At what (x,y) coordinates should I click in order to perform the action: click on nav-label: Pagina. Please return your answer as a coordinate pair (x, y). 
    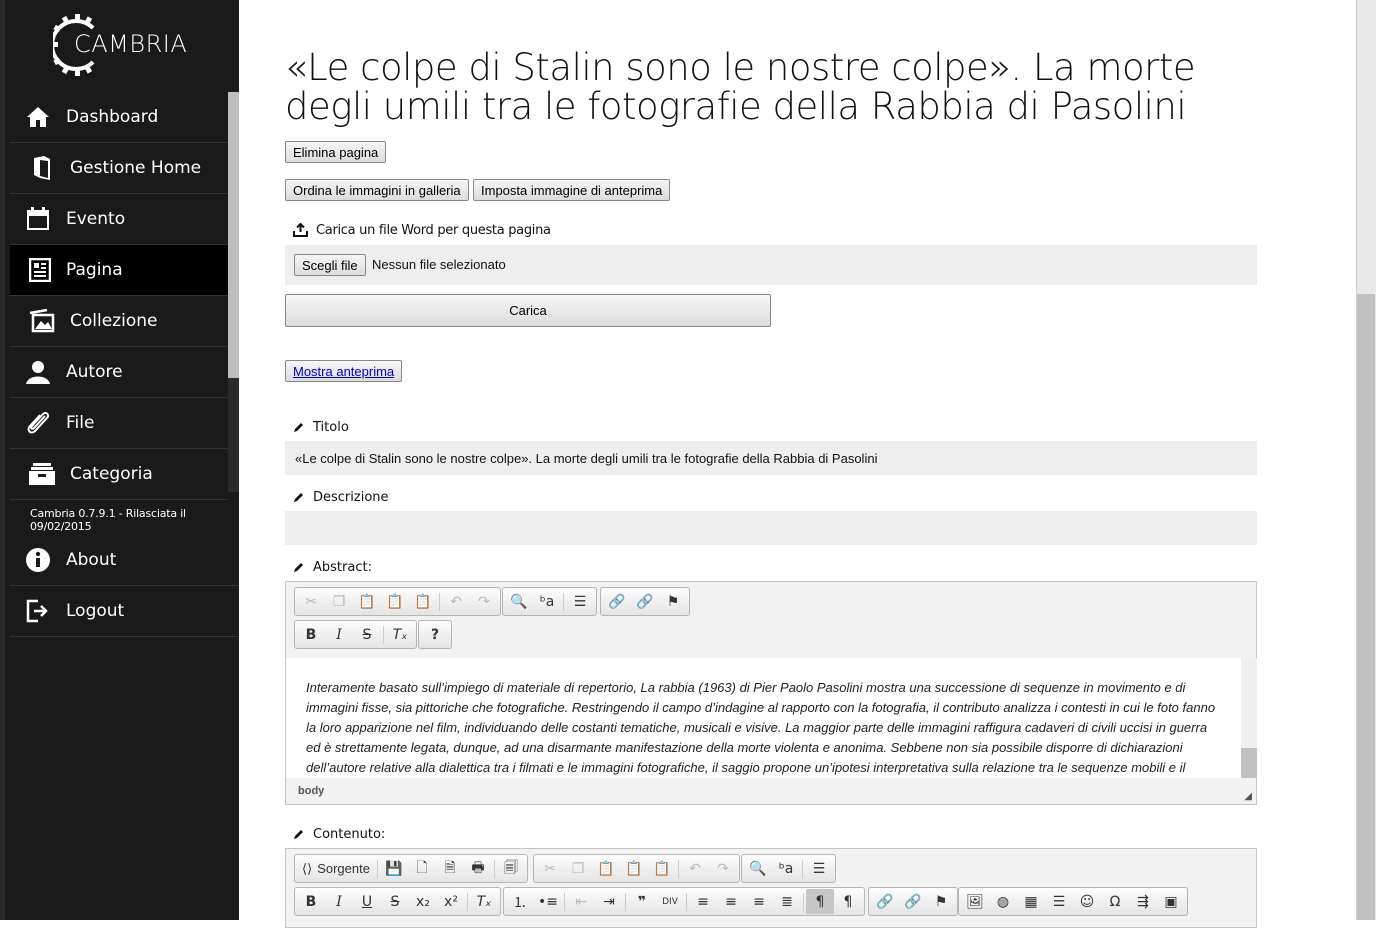
    Looking at the image, I should click on (94, 270).